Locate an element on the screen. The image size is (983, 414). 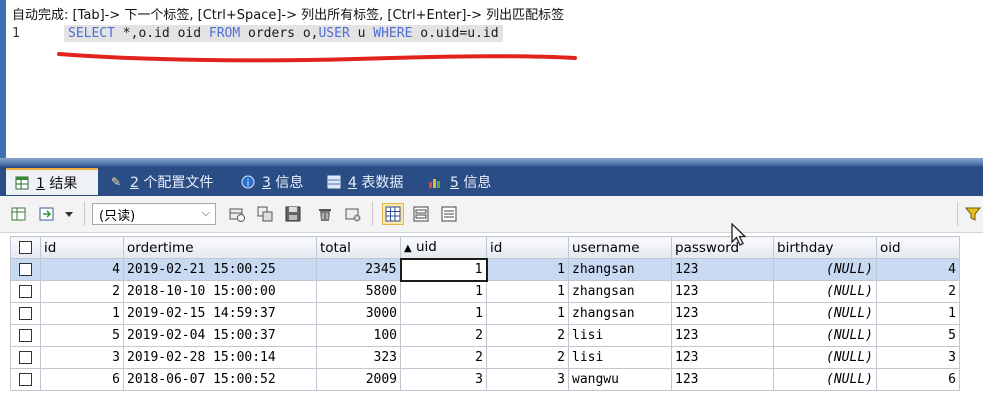
select-all-checkbox is located at coordinates (25, 247).